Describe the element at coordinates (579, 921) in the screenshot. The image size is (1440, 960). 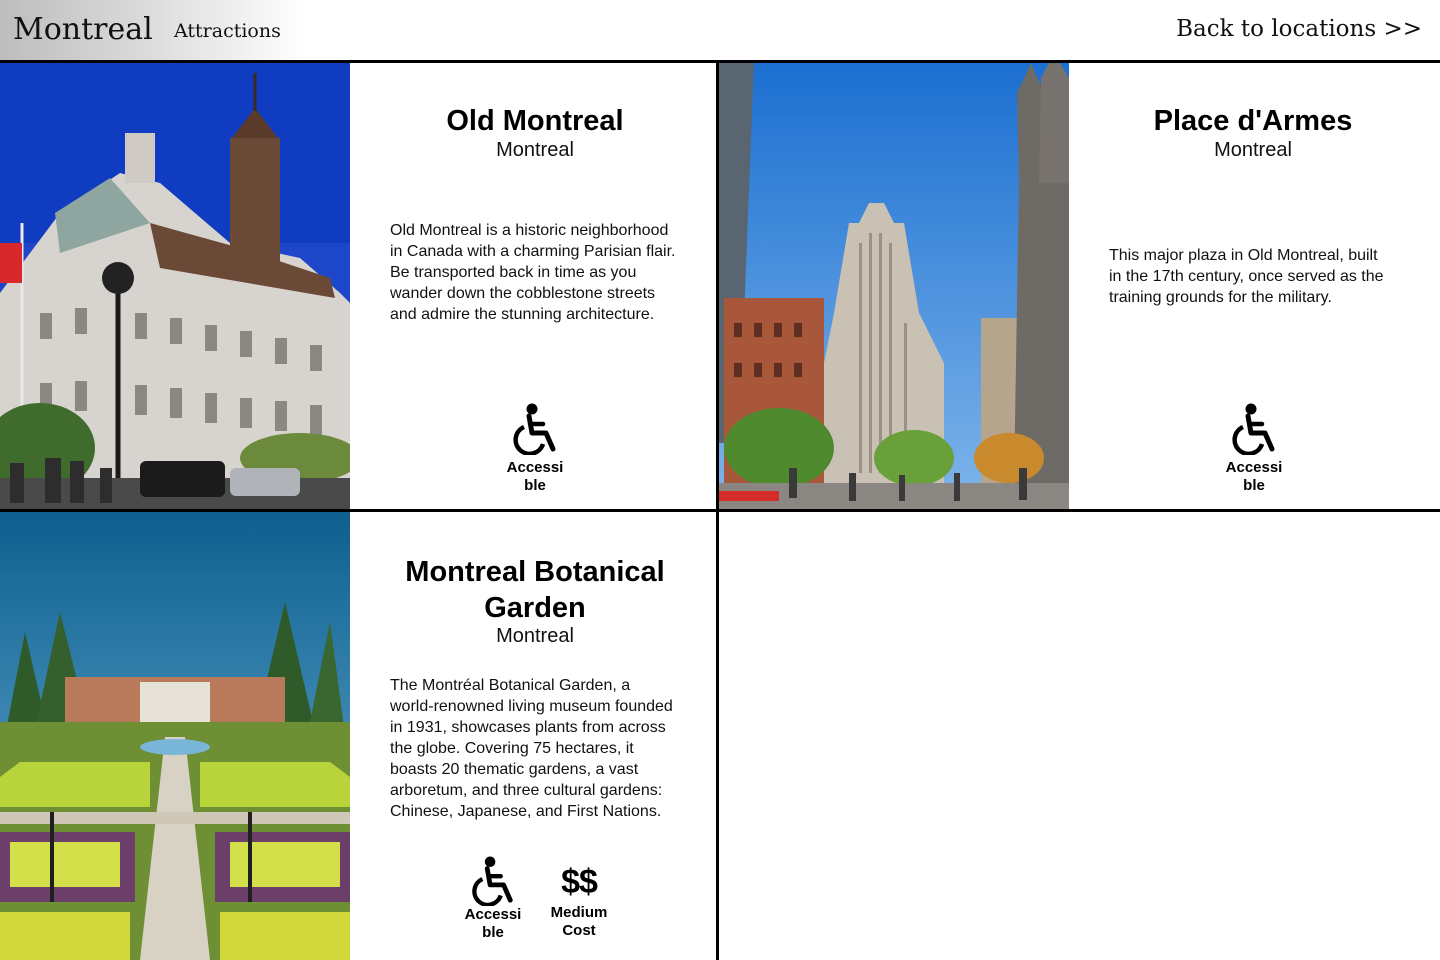
I see `badge-label: Medium Cost` at that location.